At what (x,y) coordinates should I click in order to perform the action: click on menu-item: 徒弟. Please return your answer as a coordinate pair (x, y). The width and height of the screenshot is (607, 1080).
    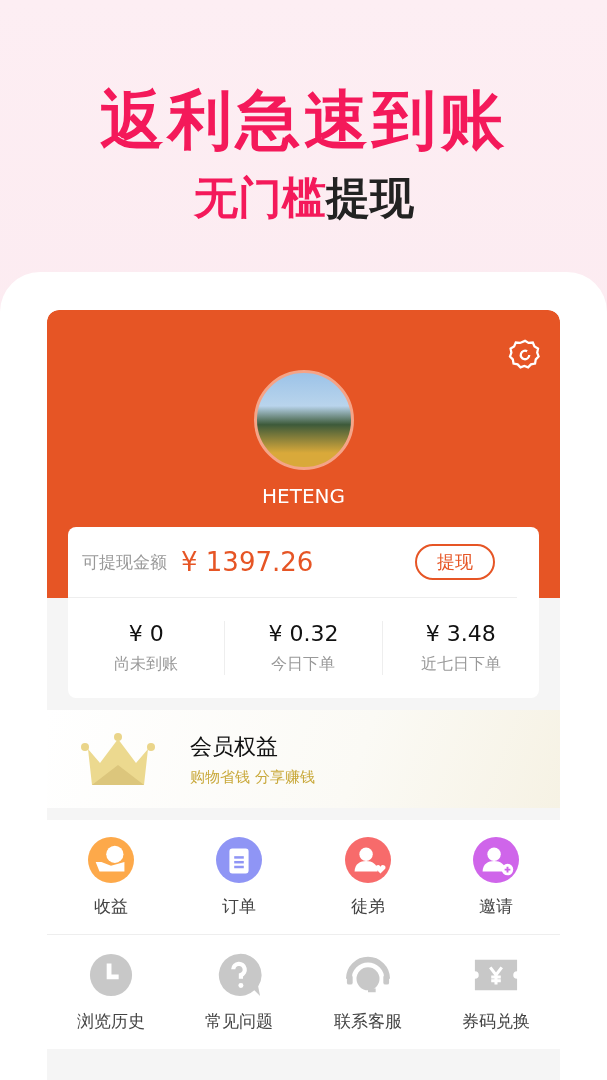
    Looking at the image, I should click on (367, 877).